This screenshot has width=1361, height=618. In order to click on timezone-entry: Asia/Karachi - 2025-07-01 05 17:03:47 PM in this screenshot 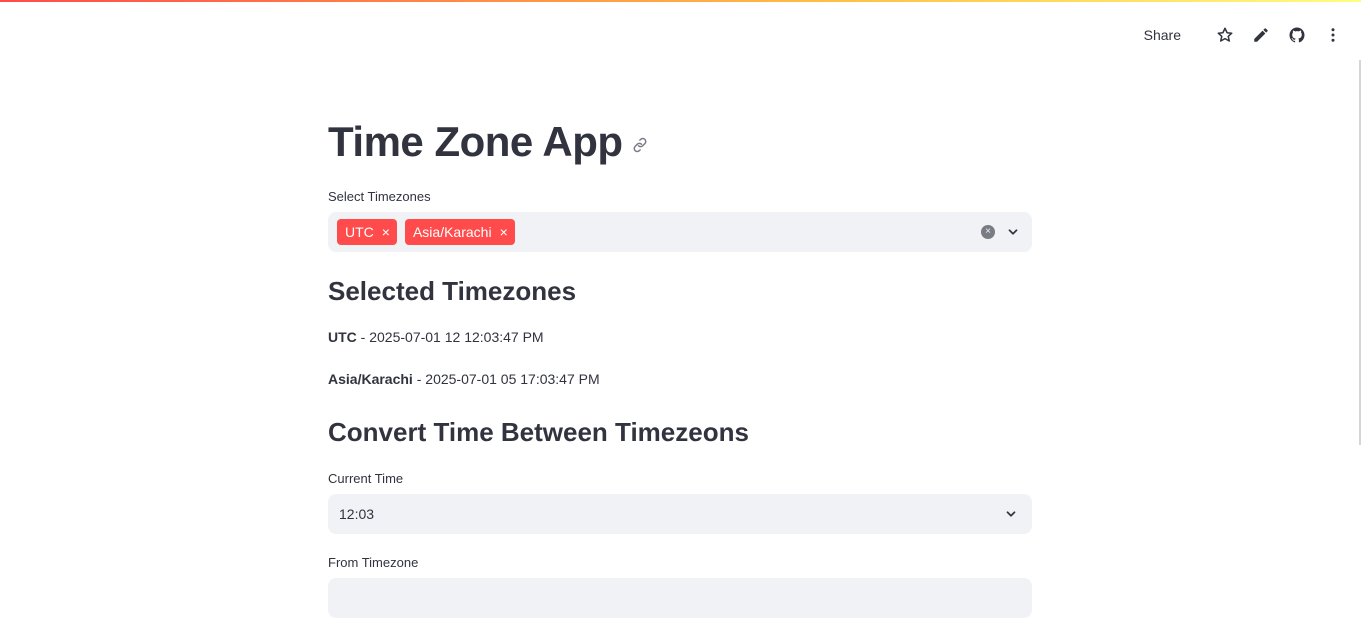, I will do `click(464, 379)`.